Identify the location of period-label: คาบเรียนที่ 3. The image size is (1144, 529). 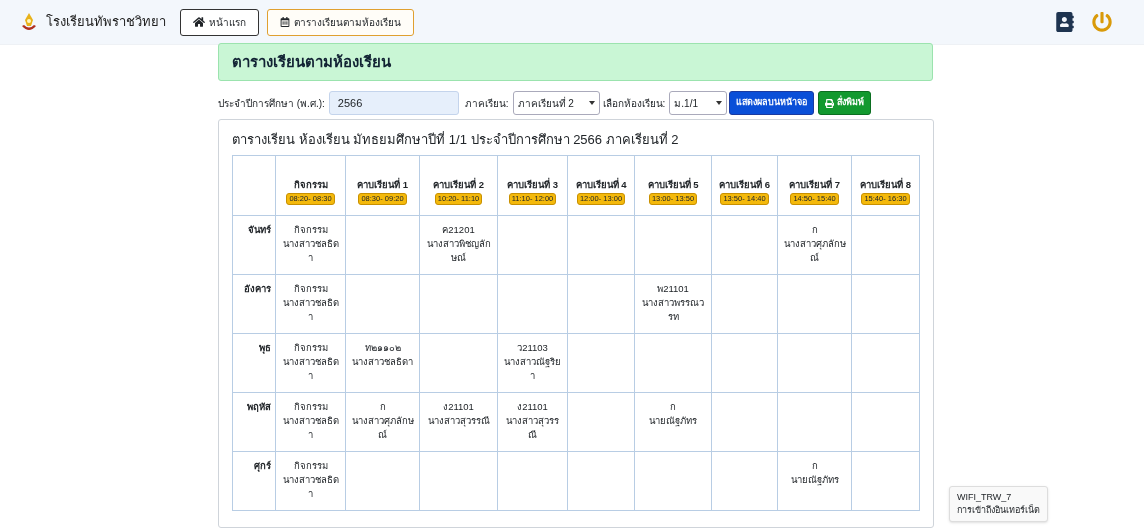
(532, 184).